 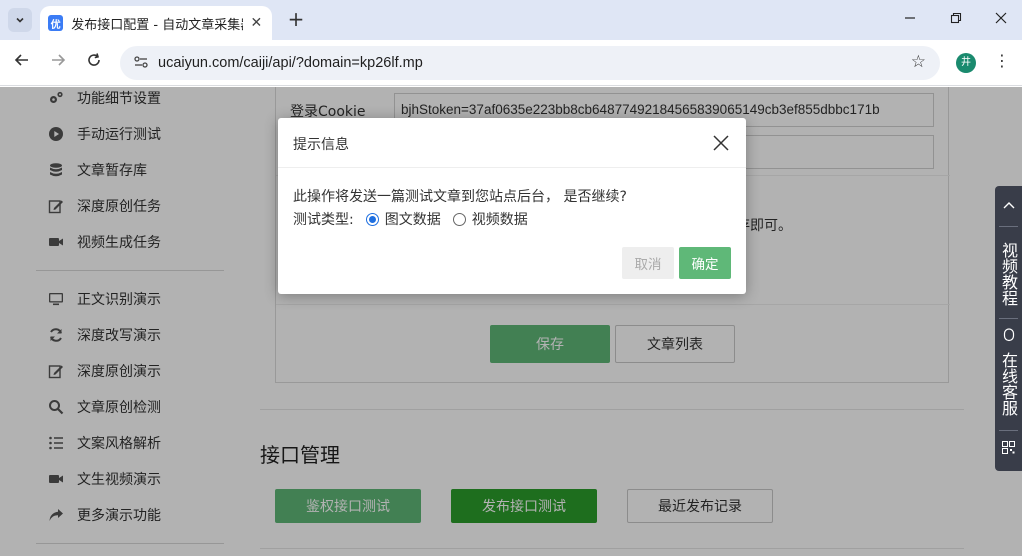 I want to click on arrow-left-icon, so click(x=21, y=60).